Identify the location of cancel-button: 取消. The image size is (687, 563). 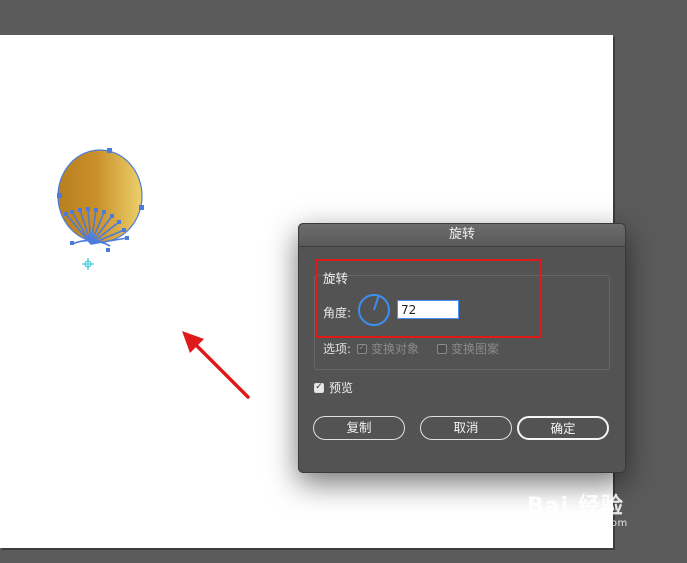
(466, 428).